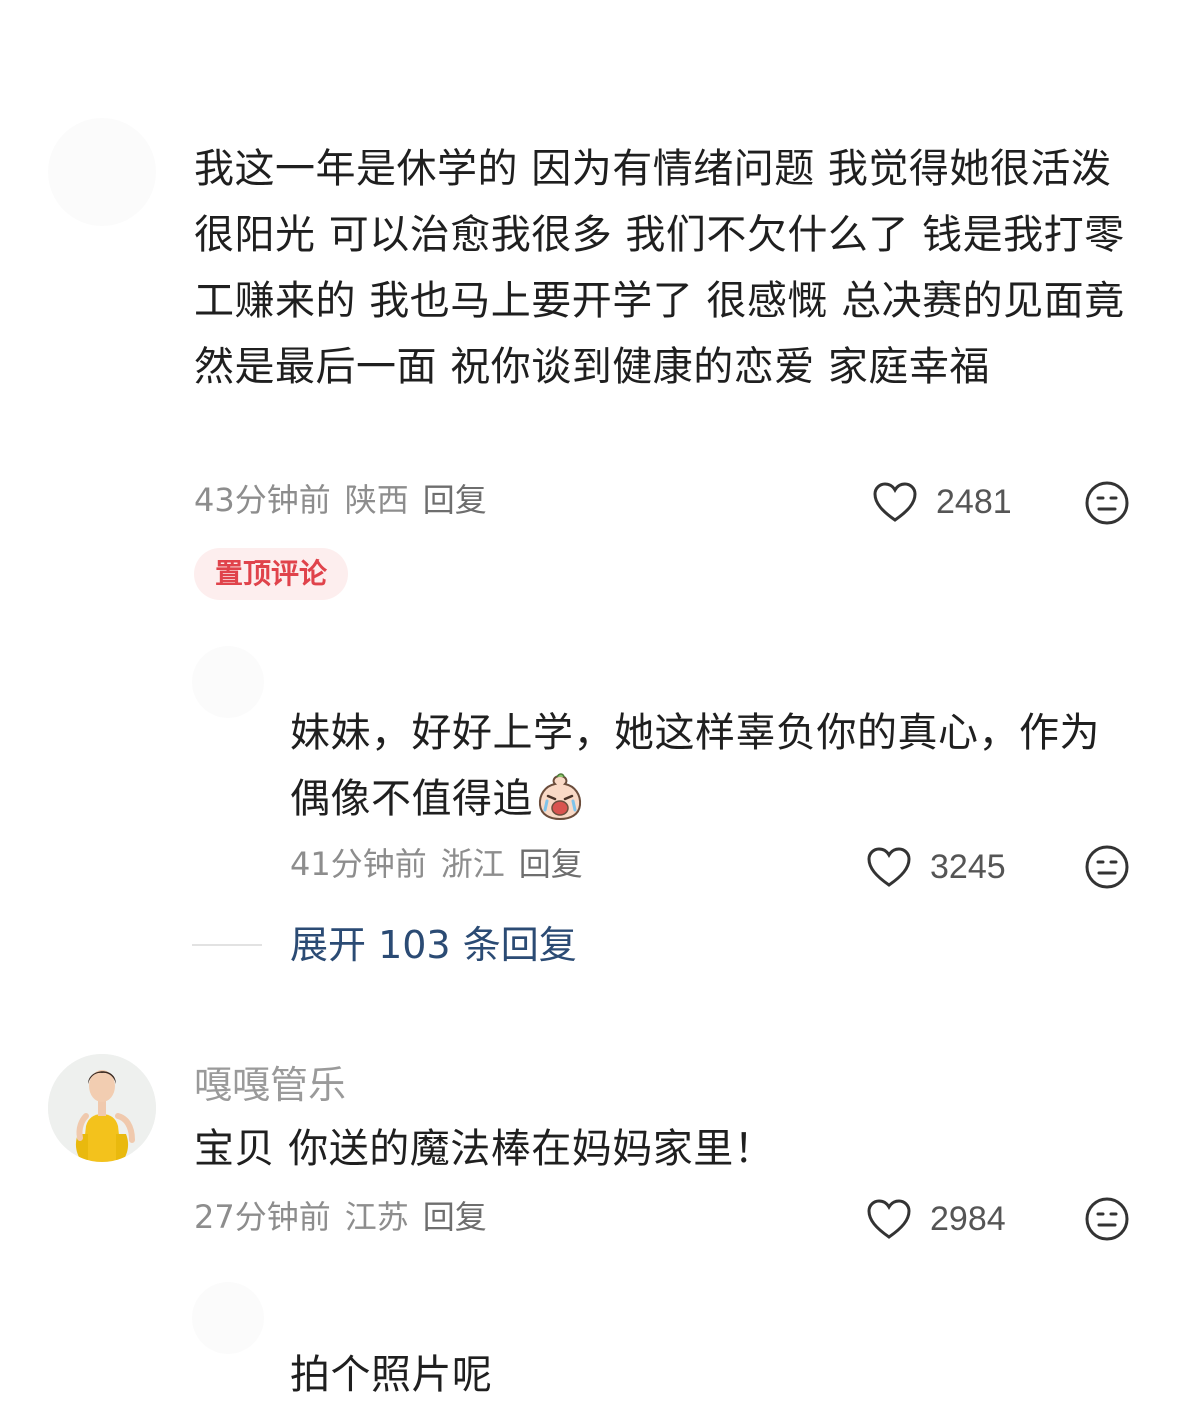  I want to click on comment-2-text: 妹妹，好好上学，她这样辜负你的真心，作为偶像不值得追, so click(705, 766).